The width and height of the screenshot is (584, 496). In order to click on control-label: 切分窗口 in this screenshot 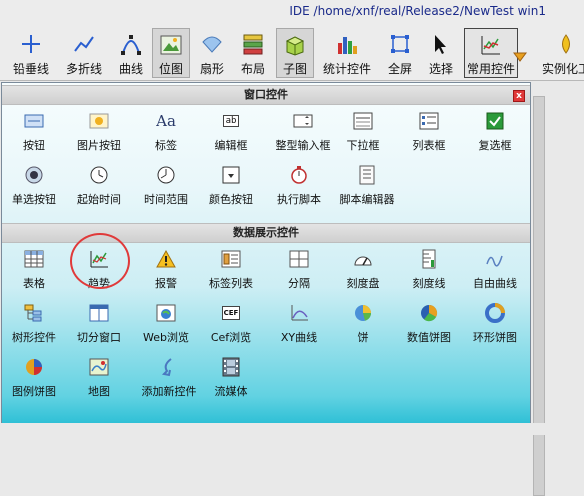, I will do `click(99, 337)`.